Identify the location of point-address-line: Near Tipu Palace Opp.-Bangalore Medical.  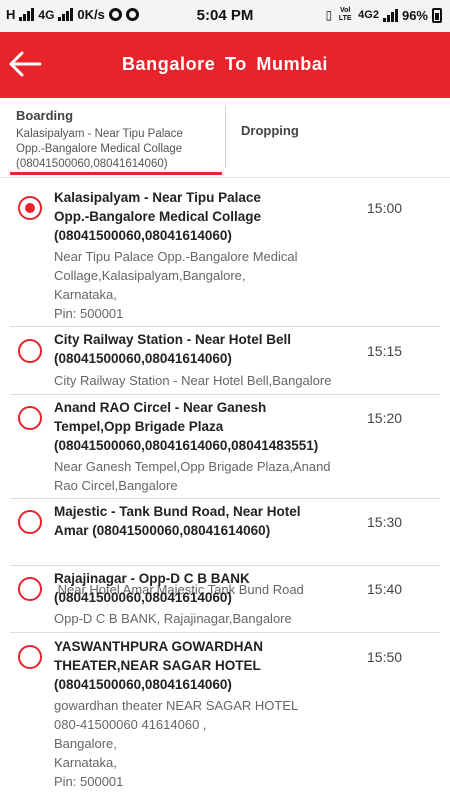
(176, 256).